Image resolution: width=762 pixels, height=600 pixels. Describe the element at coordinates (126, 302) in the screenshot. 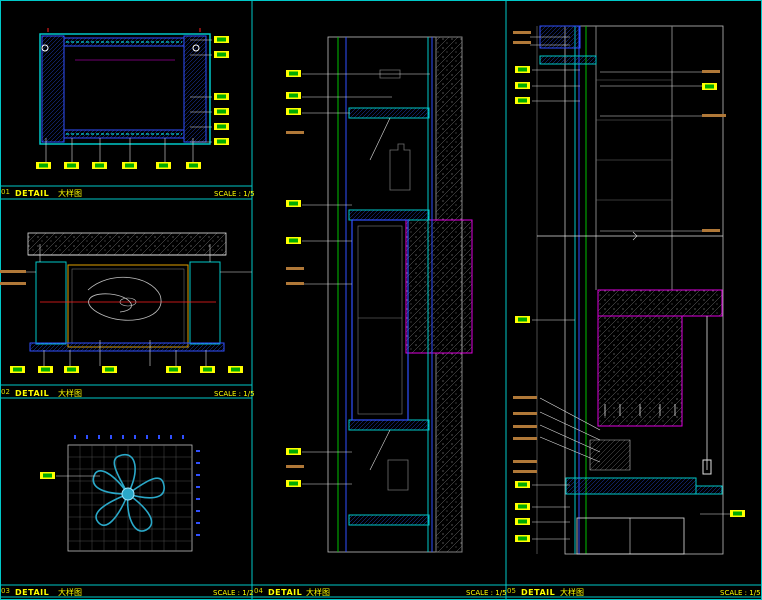

I see `detail-02-drawing` at that location.